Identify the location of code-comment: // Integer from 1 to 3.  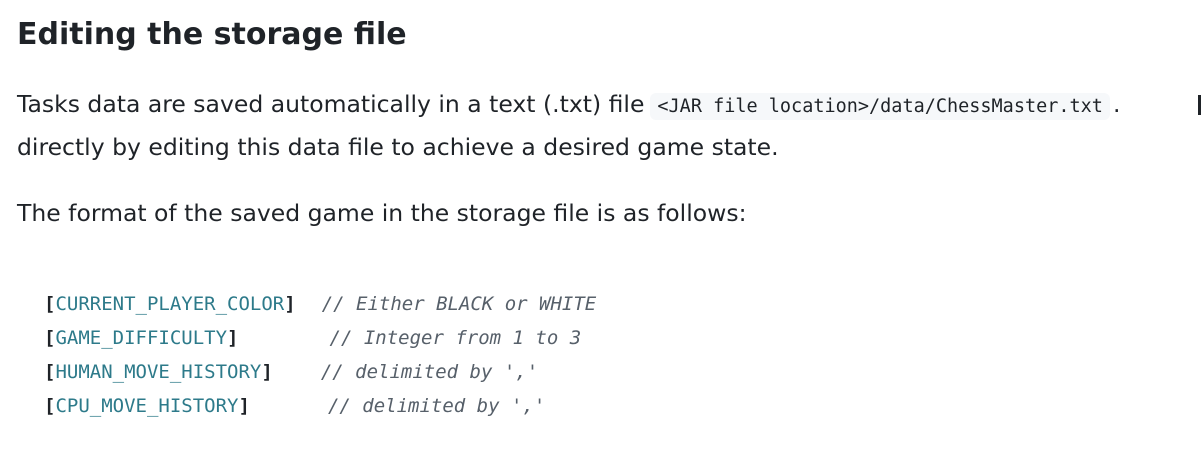
(455, 338).